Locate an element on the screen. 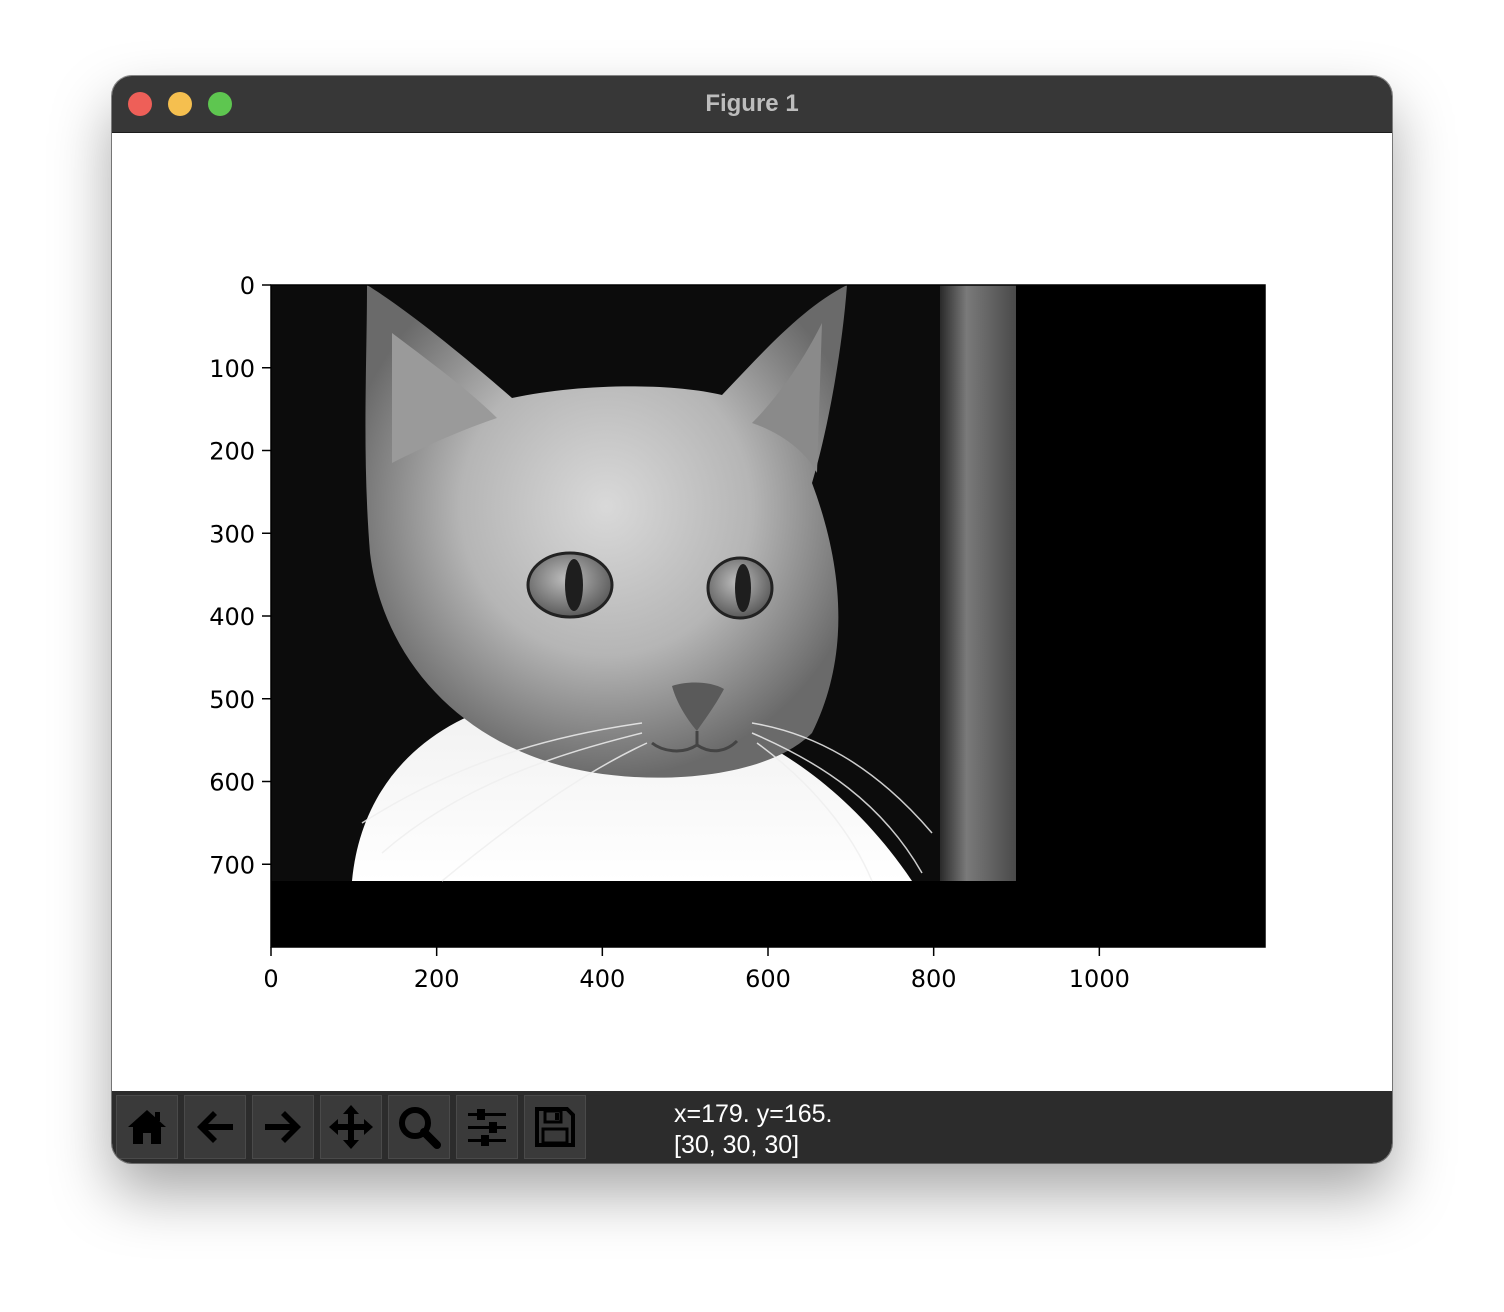  arrow-right-icon is located at coordinates (283, 1127).